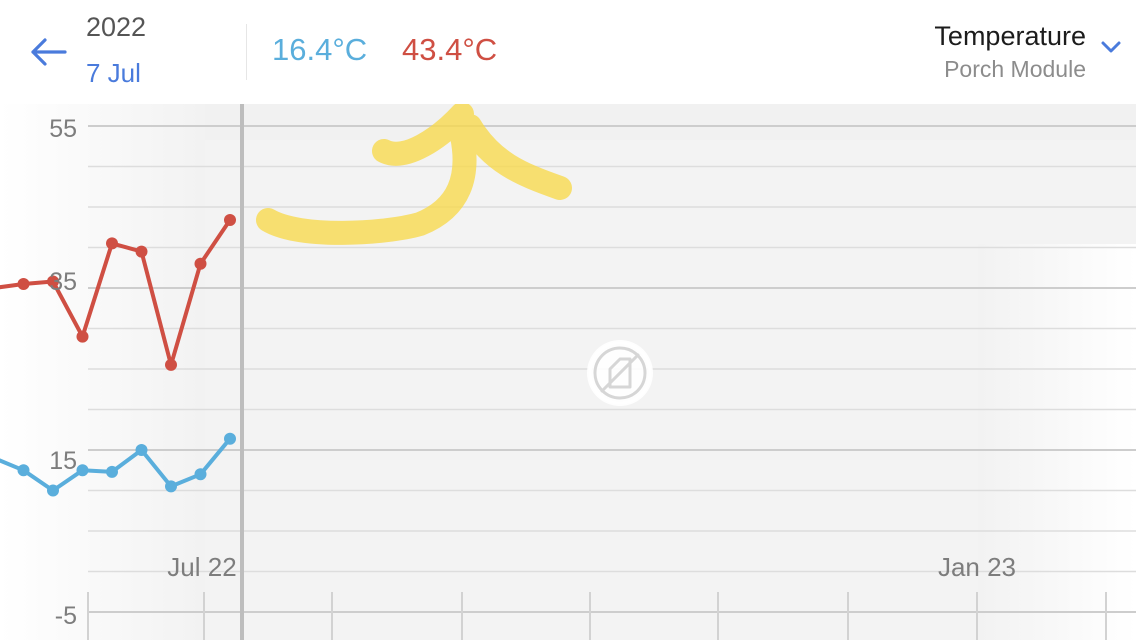 This screenshot has height=640, width=1136. What do you see at coordinates (670, 122) in the screenshot?
I see `chart-top-band` at bounding box center [670, 122].